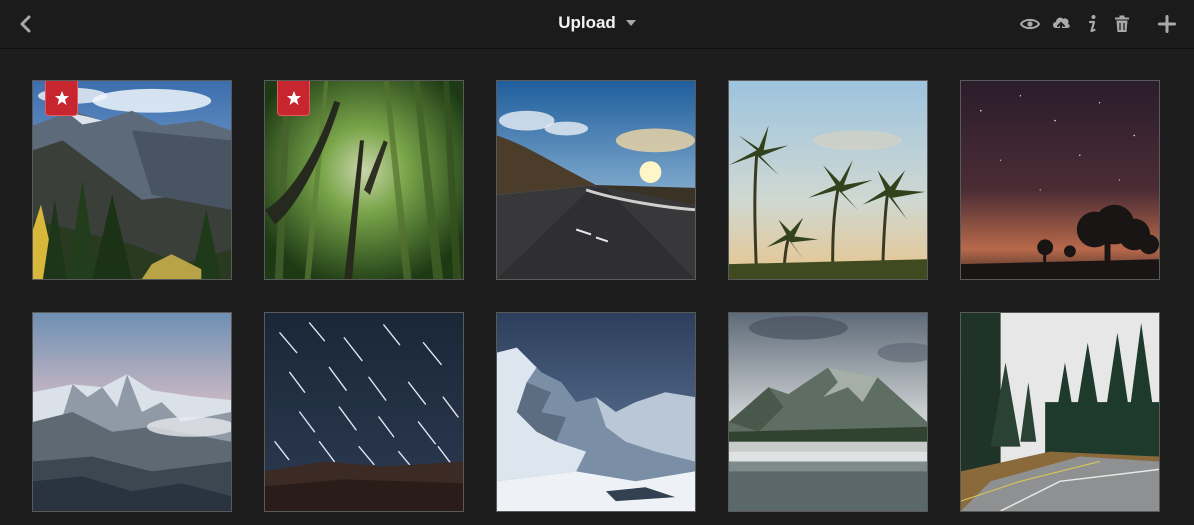 This screenshot has height=525, width=1194. I want to click on title-bar: Upload, so click(597, 23).